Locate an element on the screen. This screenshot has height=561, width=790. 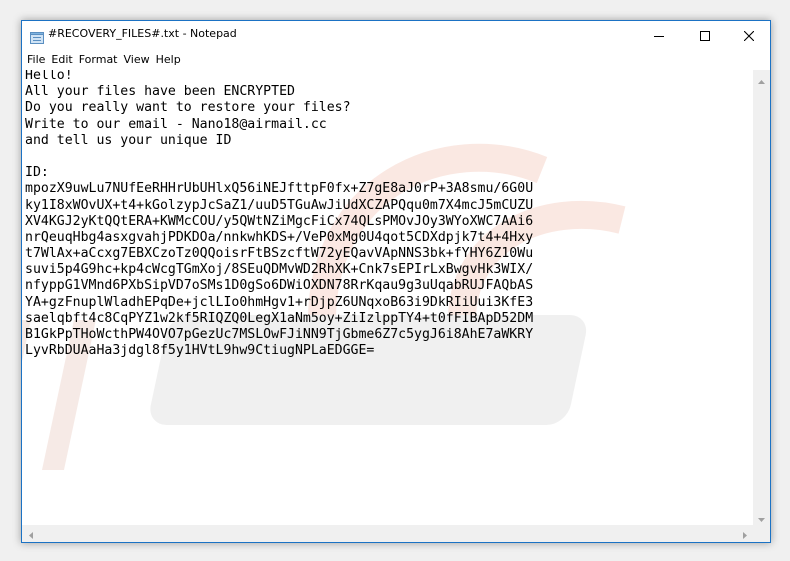
menu-edit: Edit is located at coordinates (61, 59).